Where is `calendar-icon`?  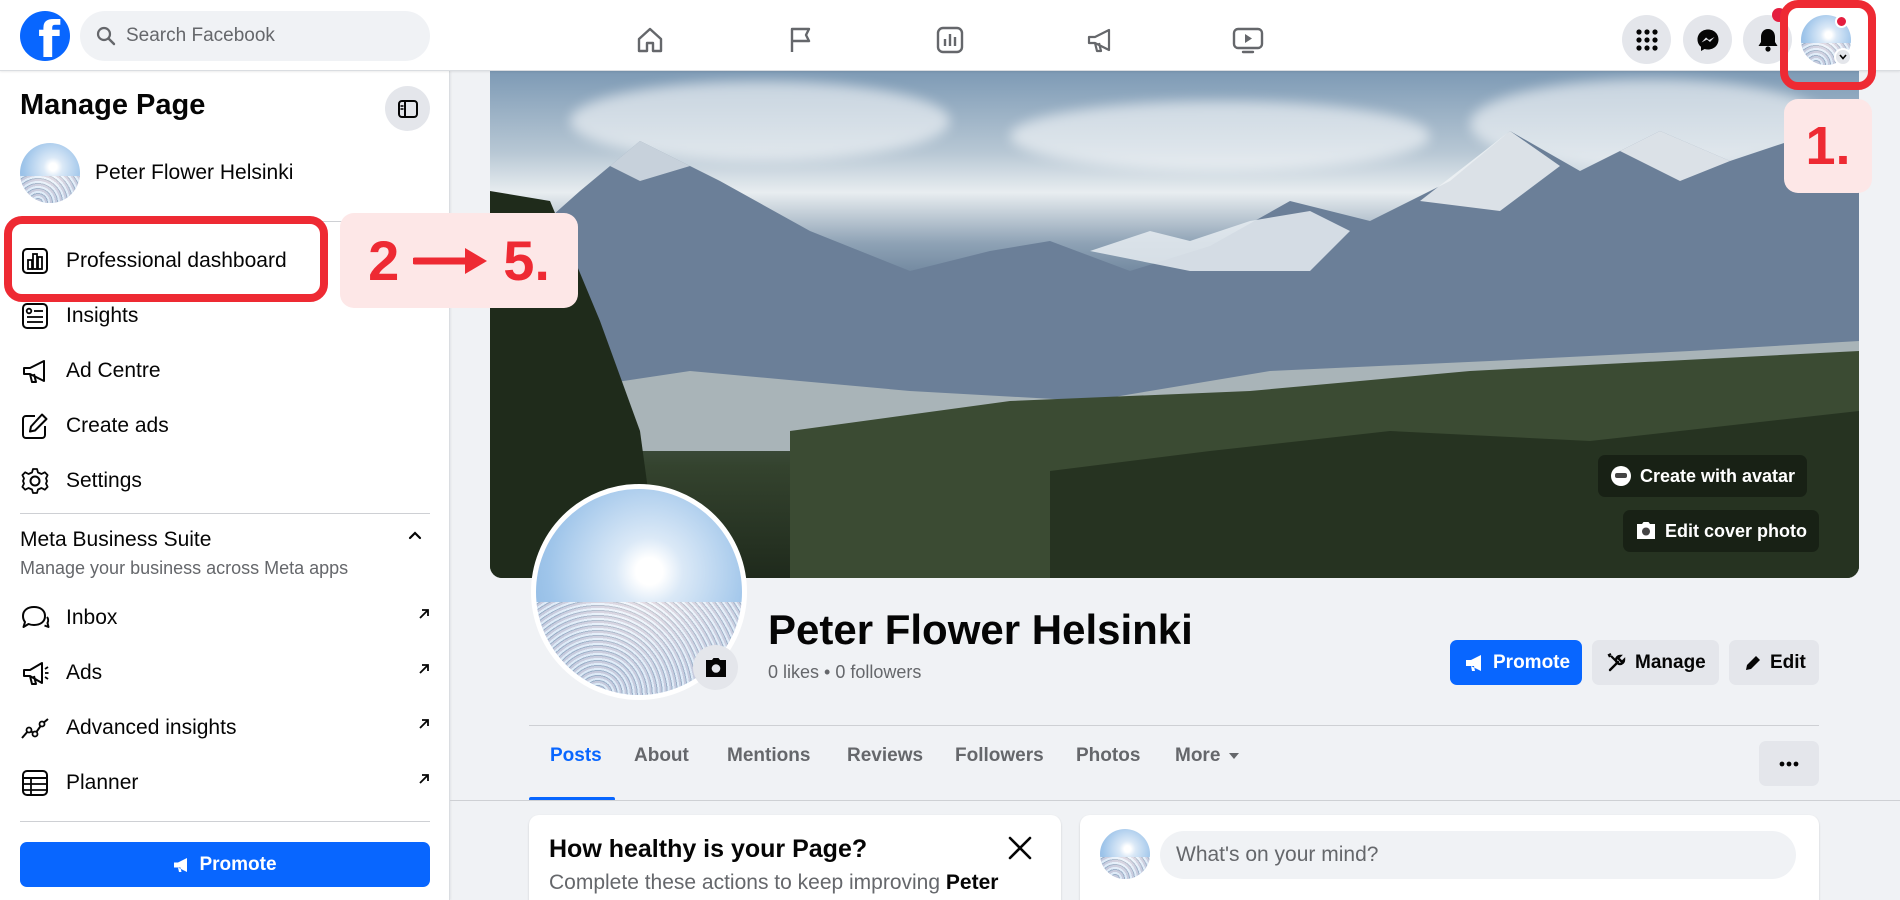 calendar-icon is located at coordinates (35, 783).